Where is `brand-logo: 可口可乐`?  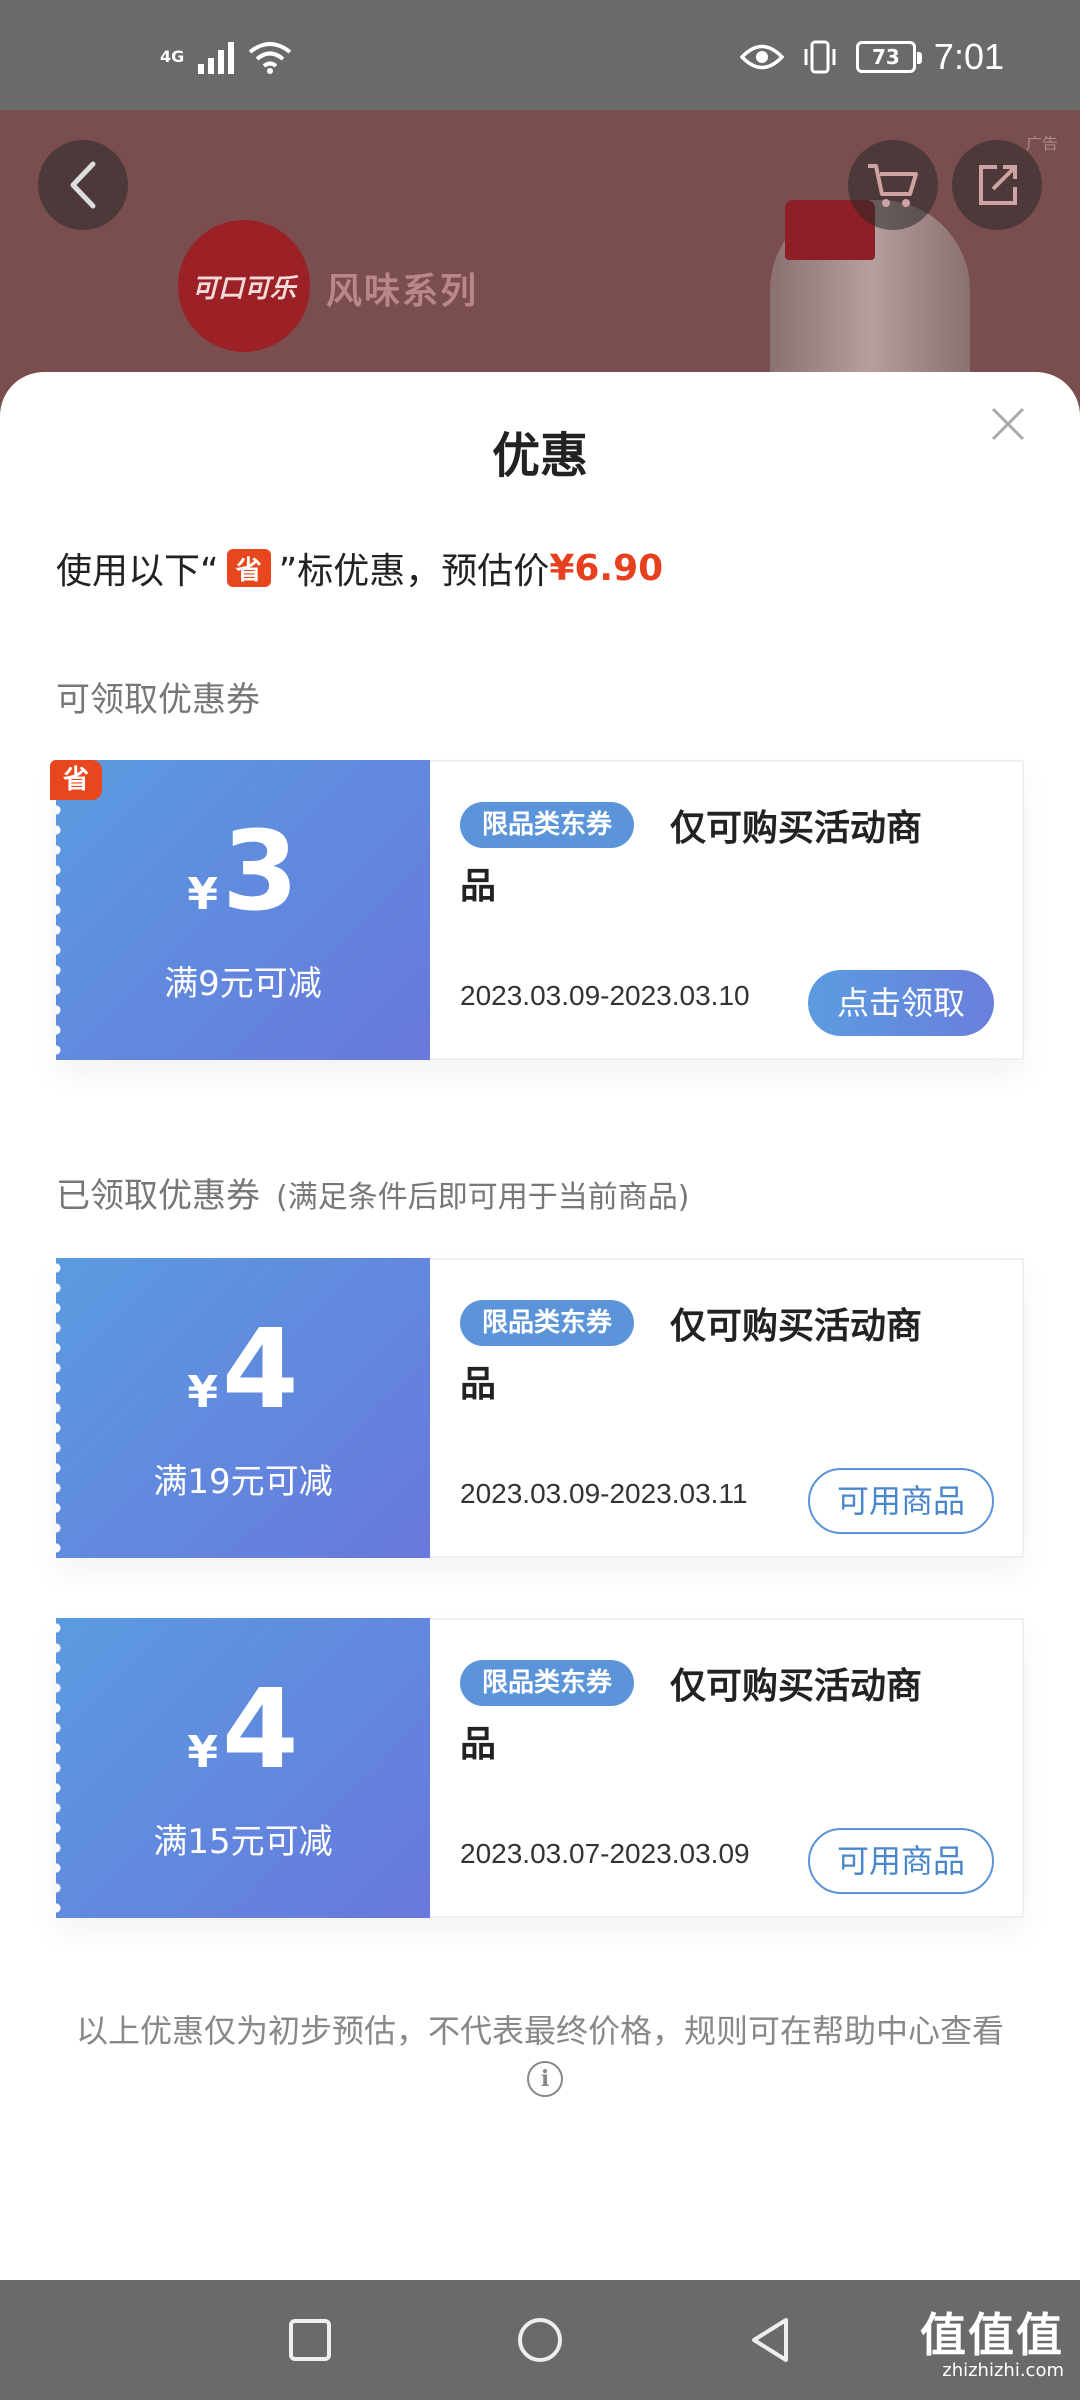
brand-logo: 可口可乐 is located at coordinates (244, 286).